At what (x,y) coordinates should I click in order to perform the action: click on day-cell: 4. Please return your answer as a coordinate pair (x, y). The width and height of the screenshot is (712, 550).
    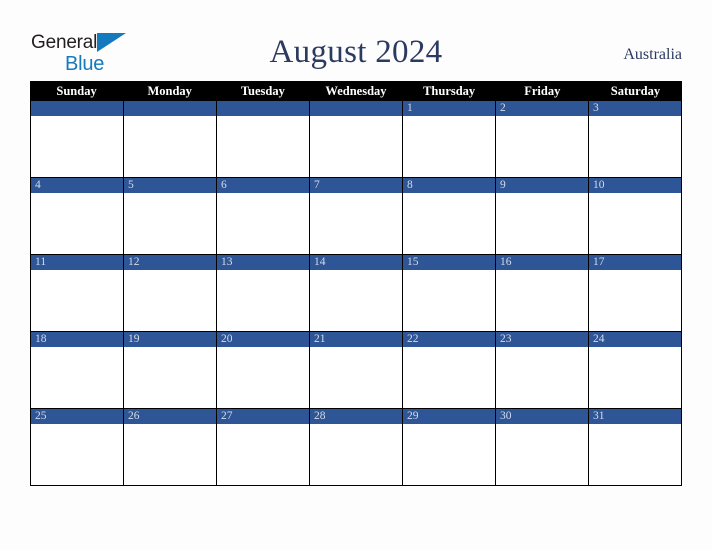
    Looking at the image, I should click on (77, 216).